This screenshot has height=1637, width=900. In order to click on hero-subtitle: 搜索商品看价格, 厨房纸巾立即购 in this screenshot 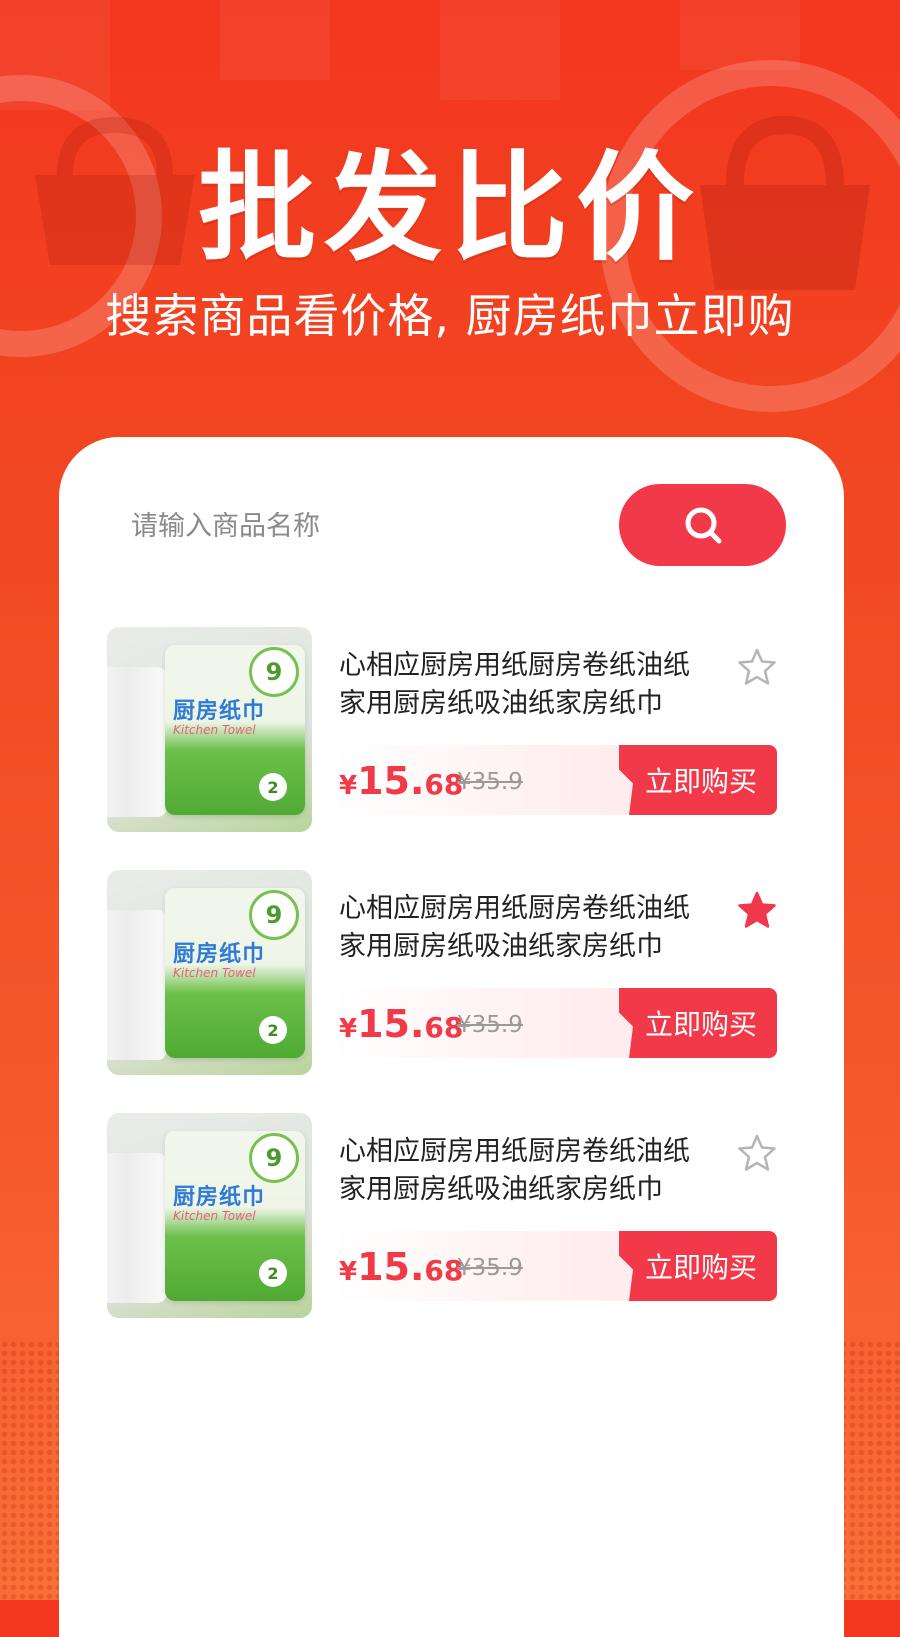, I will do `click(450, 316)`.